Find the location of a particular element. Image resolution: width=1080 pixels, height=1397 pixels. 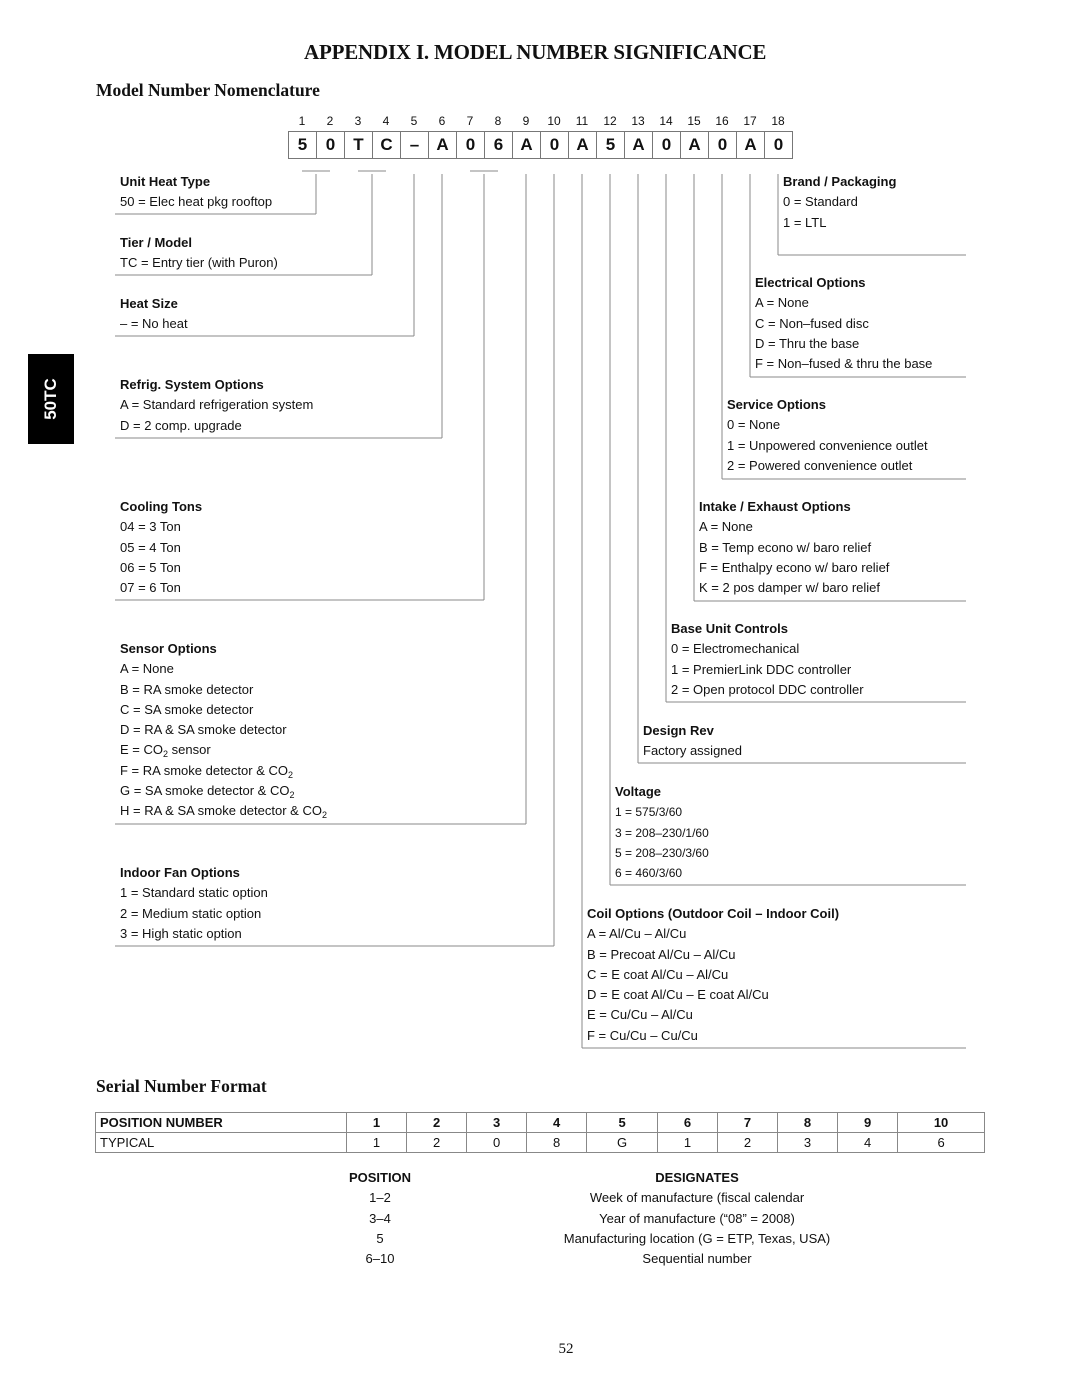

header-cell: 3 is located at coordinates (497, 1122).